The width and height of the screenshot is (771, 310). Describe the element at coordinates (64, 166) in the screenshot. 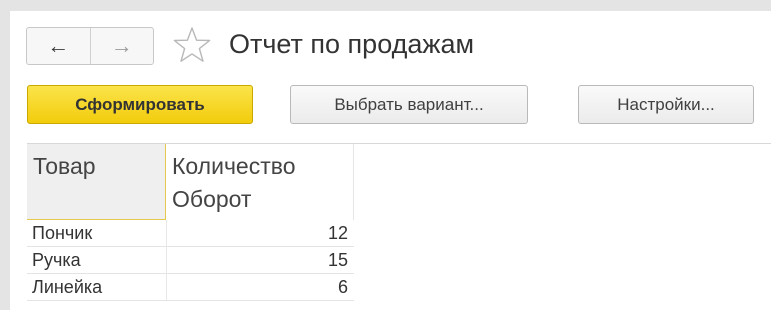

I see `column-header-item-label: Товар` at that location.